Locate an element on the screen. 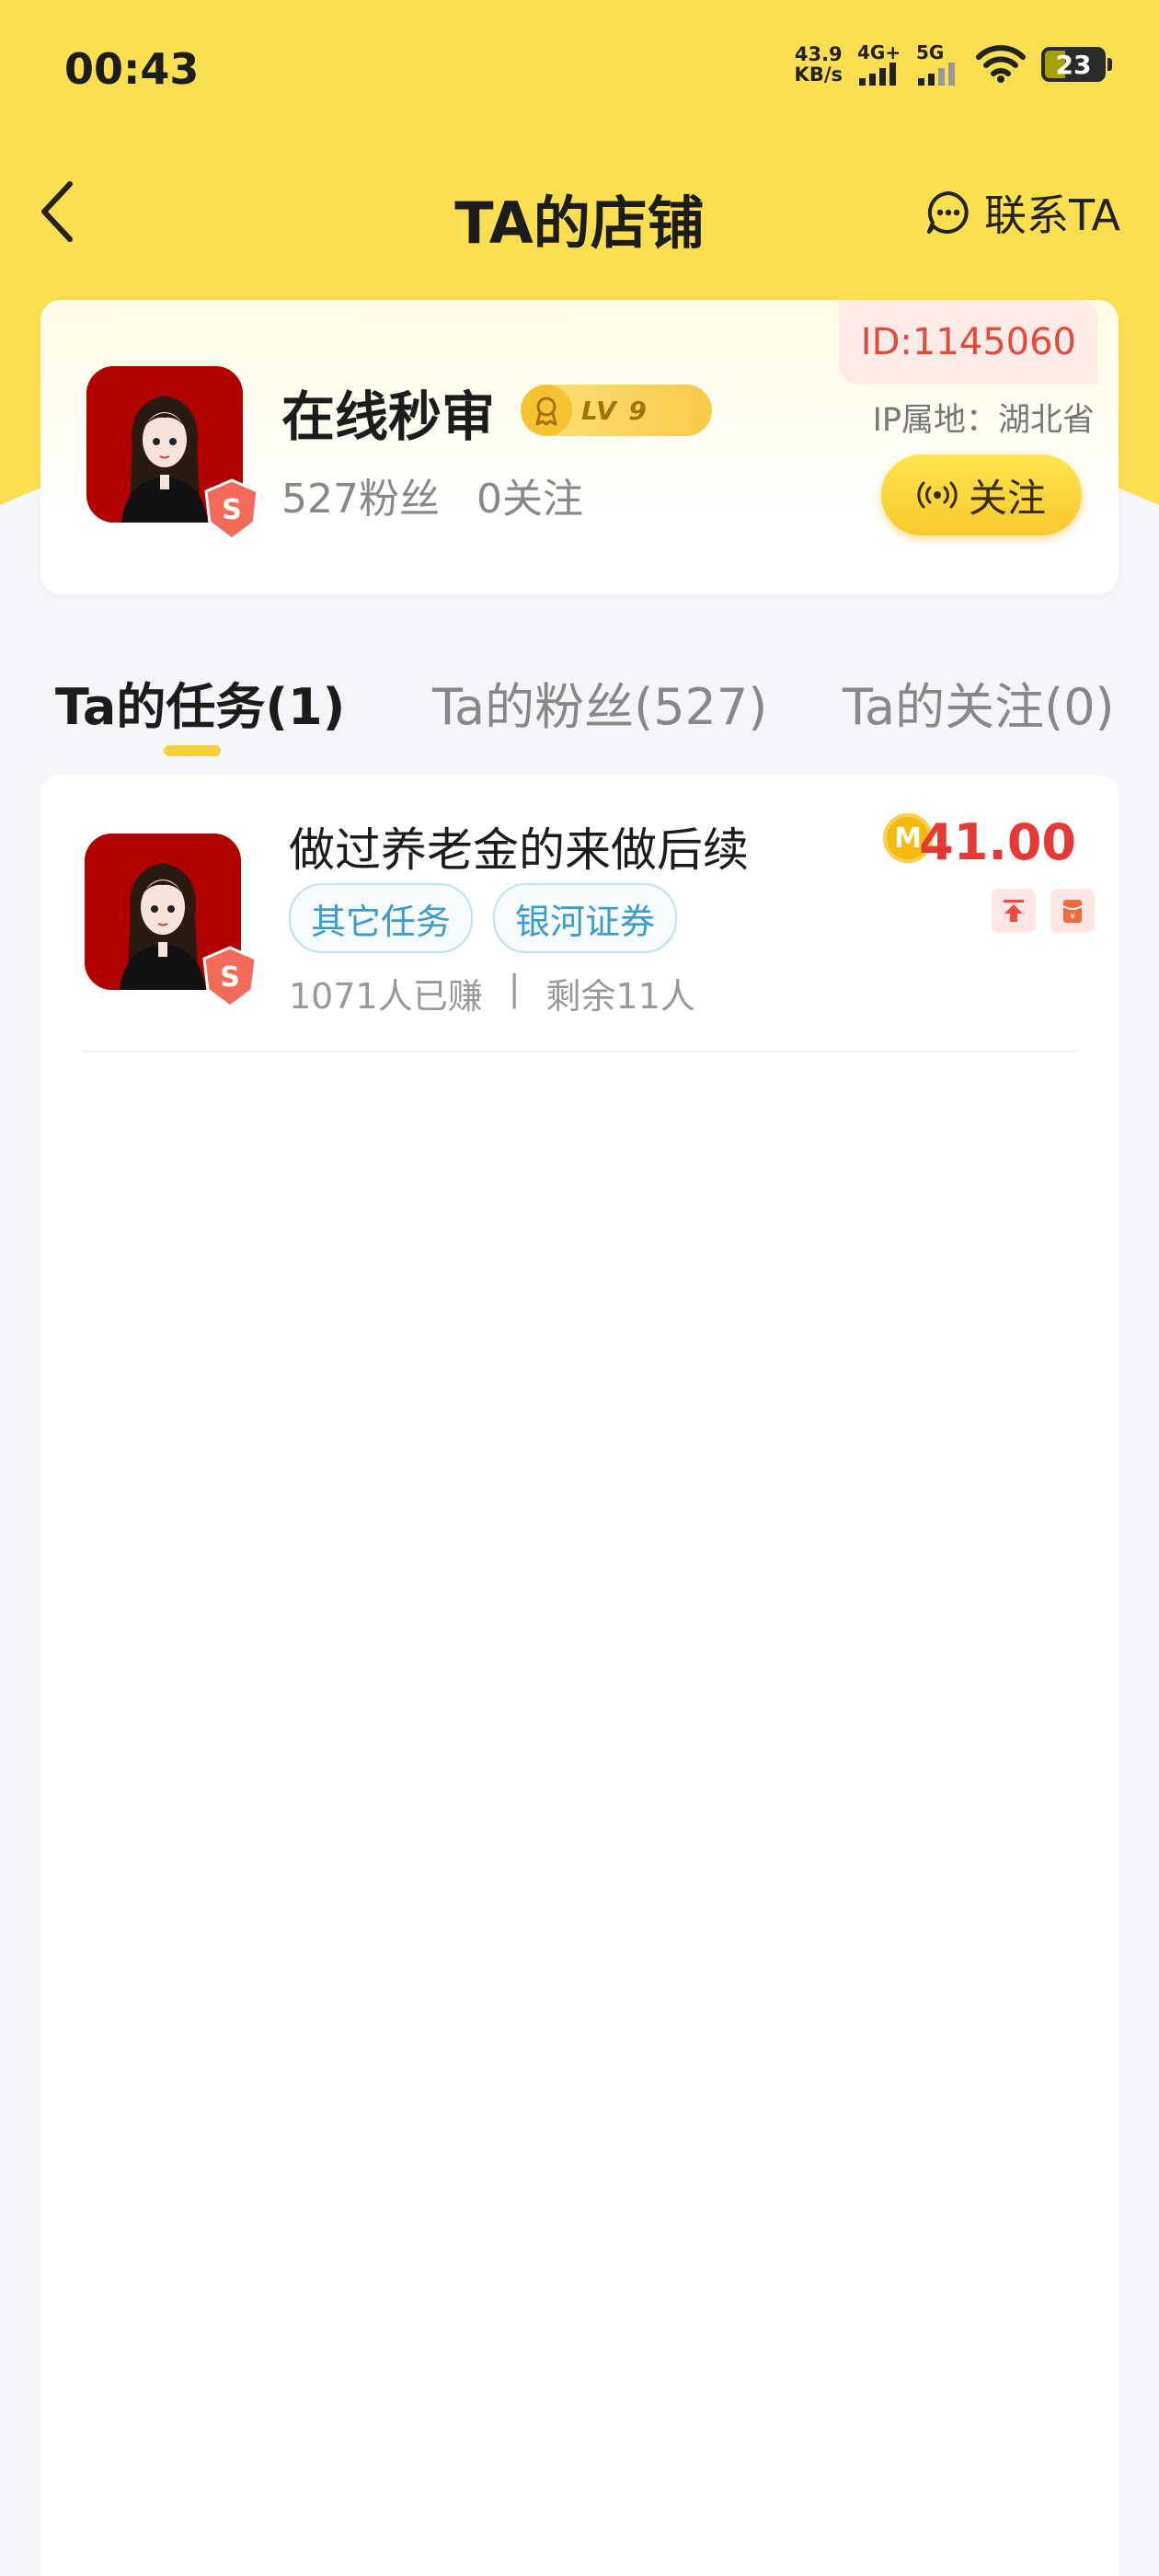 This screenshot has width=1159, height=2576. shop-name: 在线秒审 is located at coordinates (388, 416).